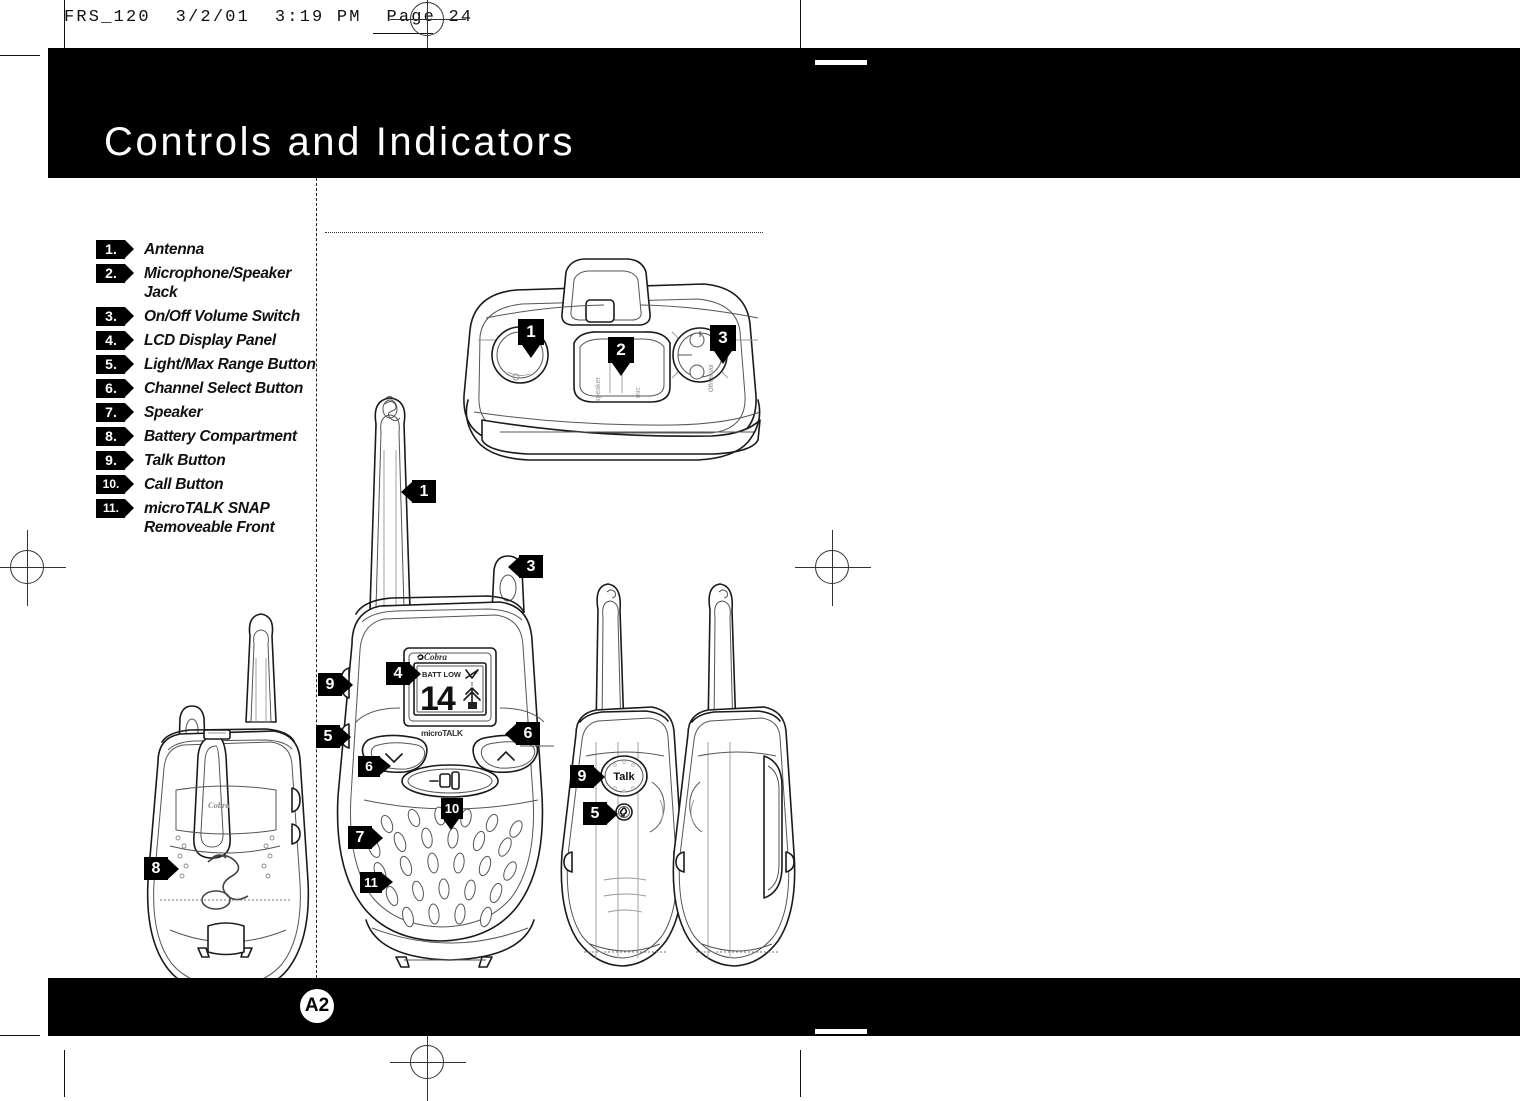 The width and height of the screenshot is (1520, 1101). I want to click on crop-mark-bottom-left-horizontal, so click(20, 1035).